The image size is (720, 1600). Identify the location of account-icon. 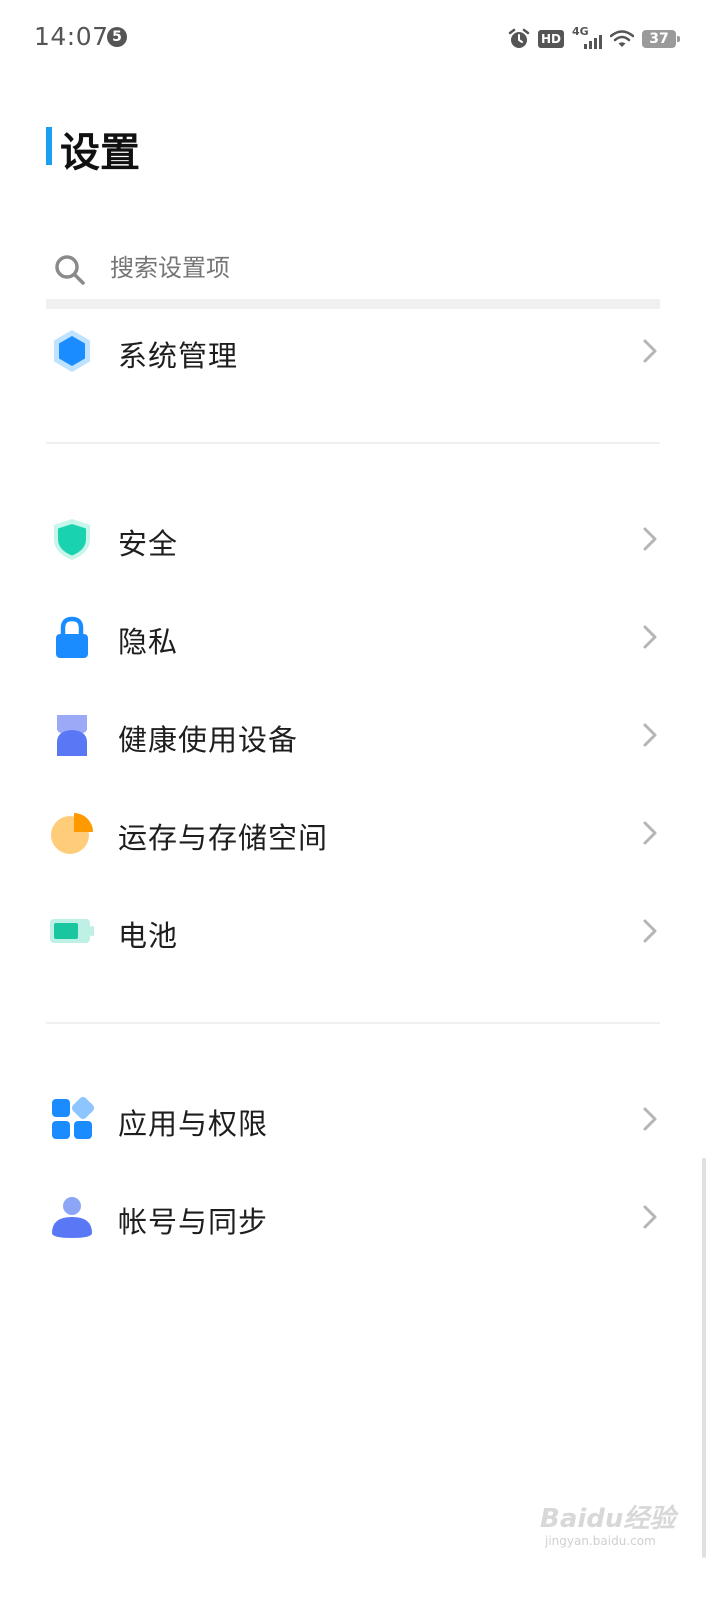
(72, 1217).